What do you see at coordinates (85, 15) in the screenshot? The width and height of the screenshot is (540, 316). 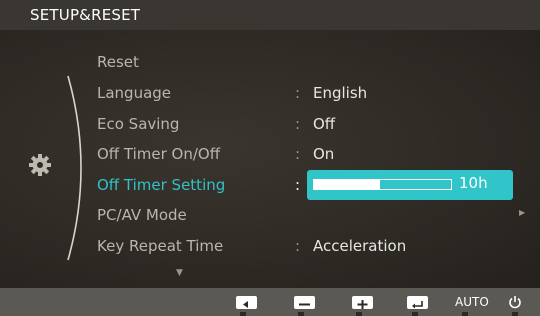 I see `menu-title: SETUP&RESET` at bounding box center [85, 15].